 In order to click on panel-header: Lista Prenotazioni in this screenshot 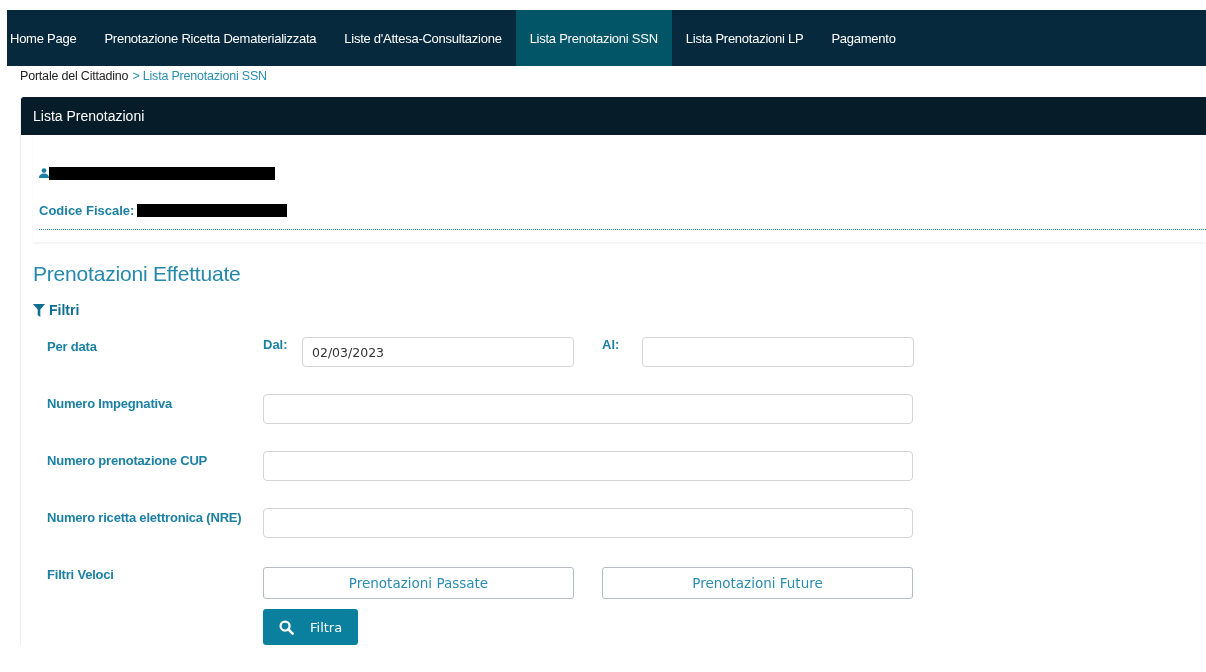, I will do `click(613, 116)`.